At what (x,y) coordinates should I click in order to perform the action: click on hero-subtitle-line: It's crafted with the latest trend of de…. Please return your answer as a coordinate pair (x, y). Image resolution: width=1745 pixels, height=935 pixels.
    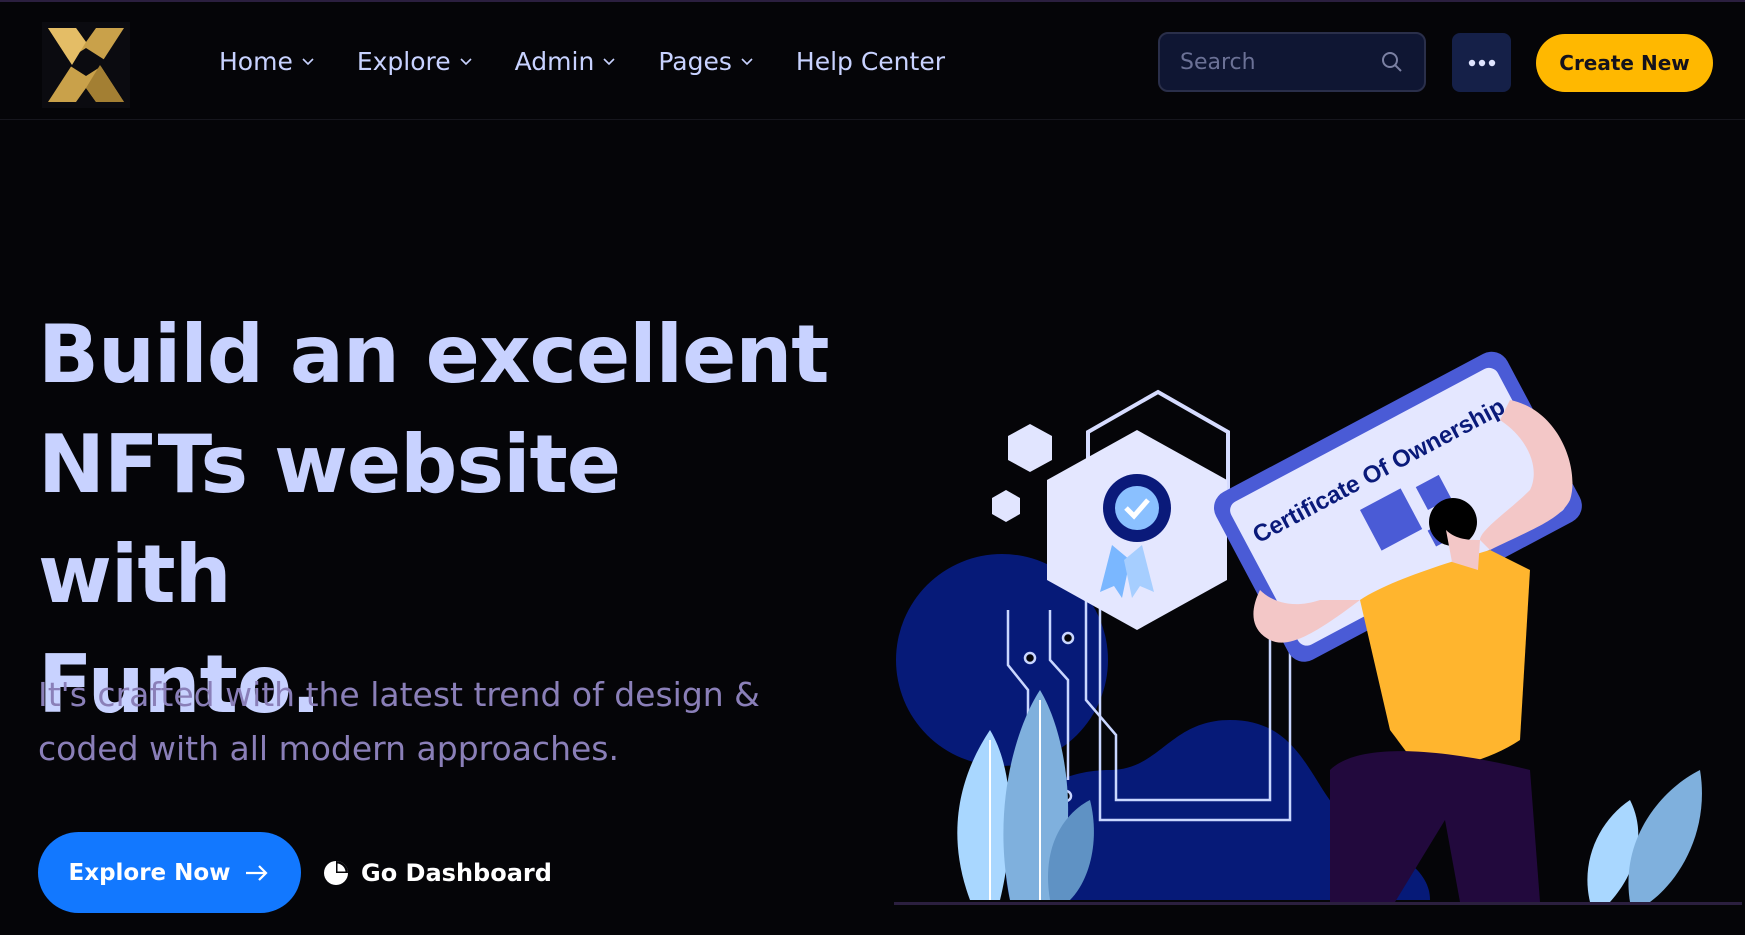
    Looking at the image, I should click on (399, 694).